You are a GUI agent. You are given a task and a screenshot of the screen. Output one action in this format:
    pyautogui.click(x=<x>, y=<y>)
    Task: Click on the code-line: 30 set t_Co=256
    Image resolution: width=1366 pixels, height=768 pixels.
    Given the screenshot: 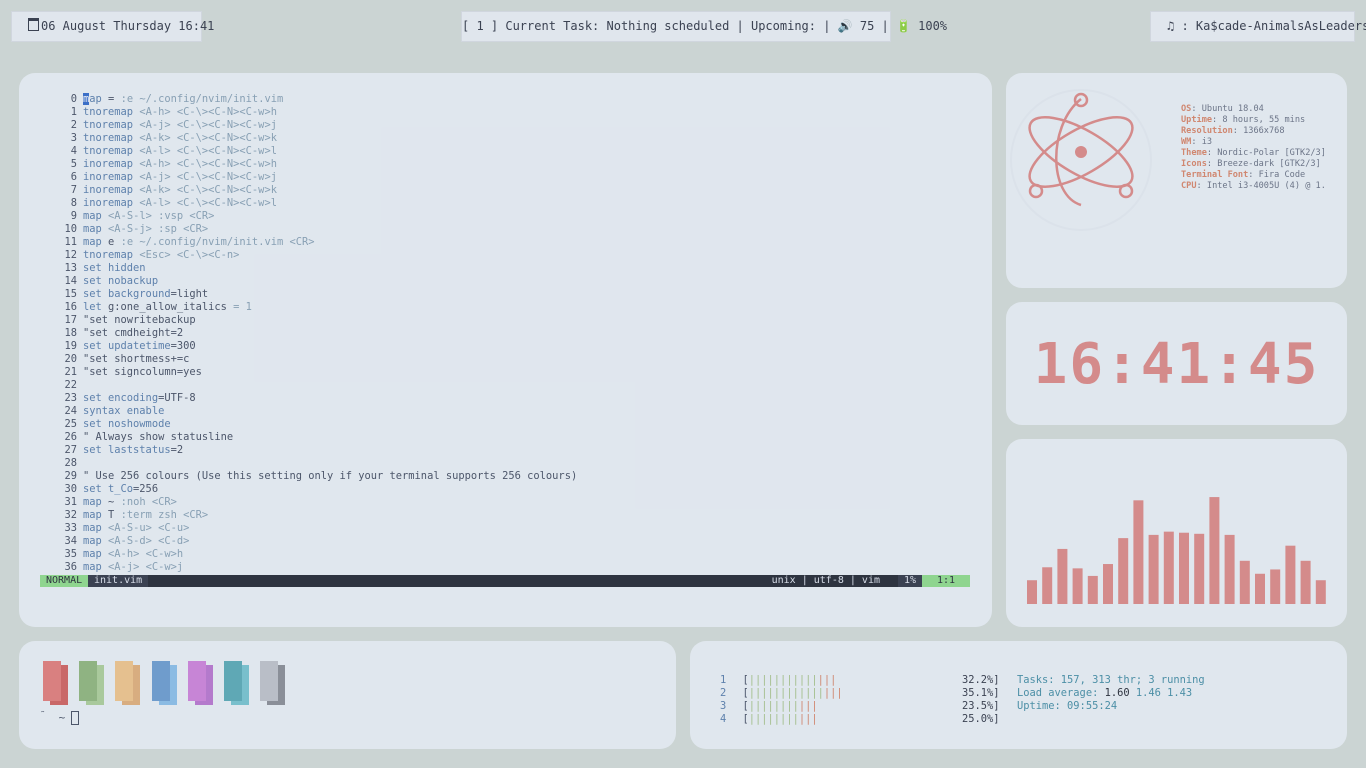 What is the action you would take?
    pyautogui.click(x=524, y=489)
    